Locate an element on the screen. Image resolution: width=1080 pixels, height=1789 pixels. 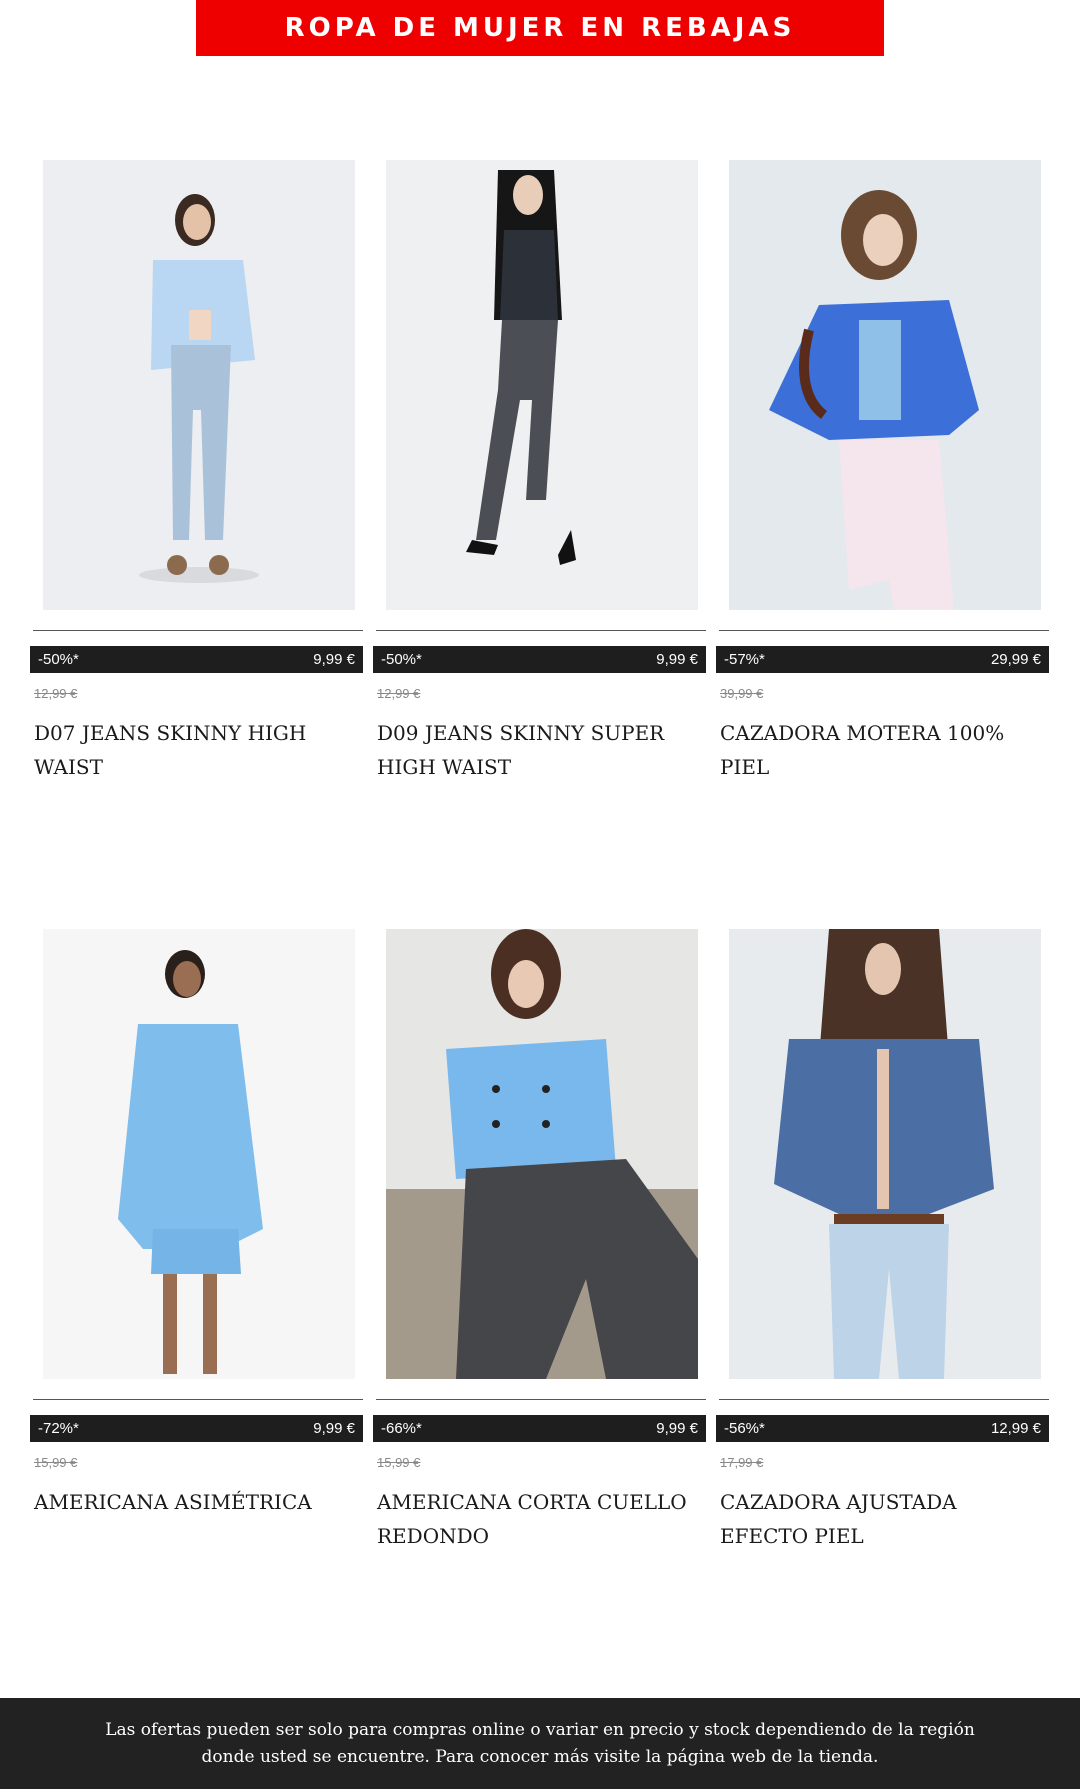
discount-badge: -72%* is located at coordinates (58, 1428).